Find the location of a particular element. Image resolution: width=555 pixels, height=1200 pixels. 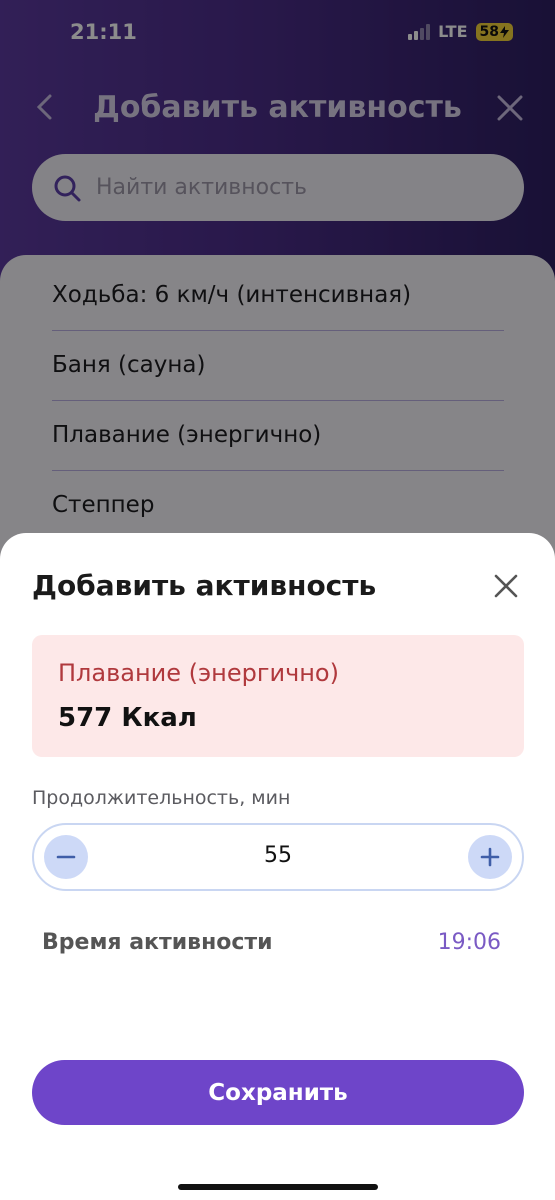

duration-stepper: 55 is located at coordinates (278, 857).